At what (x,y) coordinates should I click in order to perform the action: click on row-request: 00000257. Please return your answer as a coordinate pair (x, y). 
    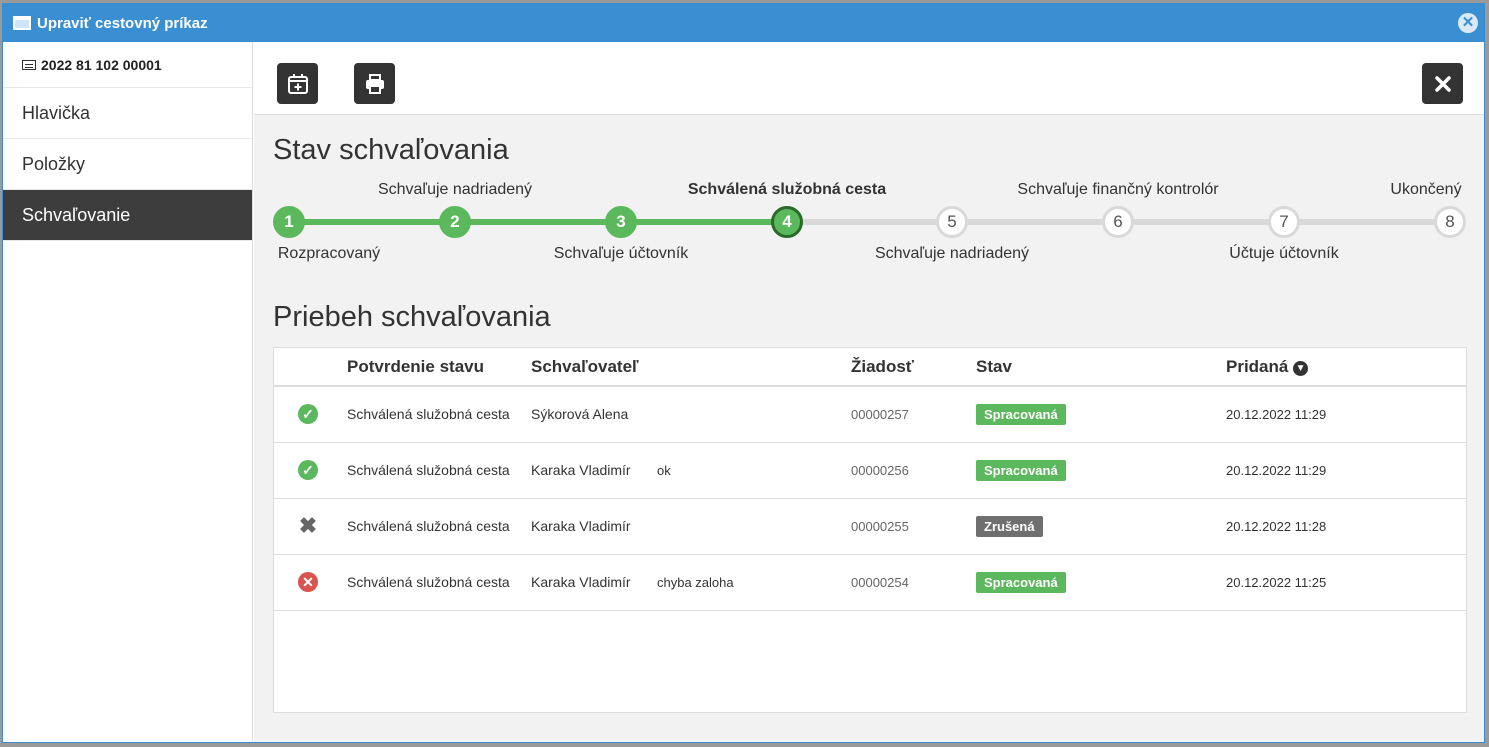
    Looking at the image, I should click on (913, 414).